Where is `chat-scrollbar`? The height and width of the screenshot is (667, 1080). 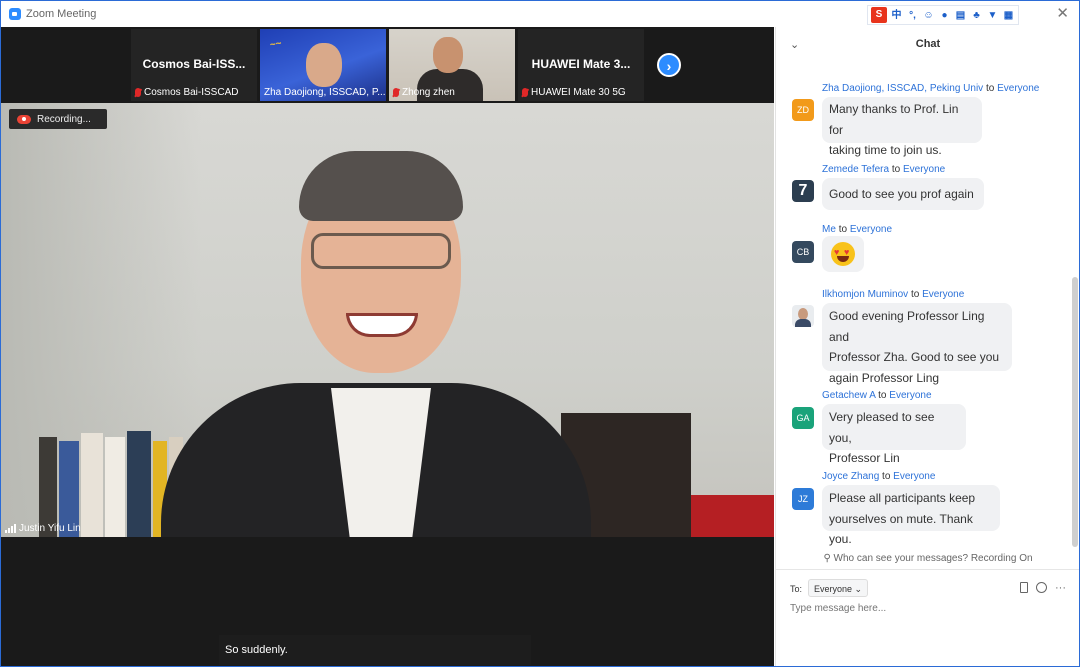 chat-scrollbar is located at coordinates (1075, 412).